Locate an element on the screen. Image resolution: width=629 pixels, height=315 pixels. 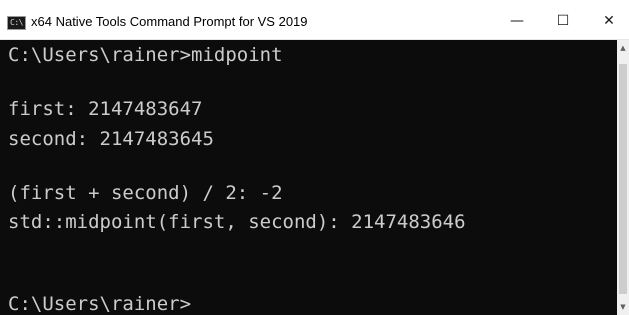
scroll-up-icon: ▲ is located at coordinates (623, 48).